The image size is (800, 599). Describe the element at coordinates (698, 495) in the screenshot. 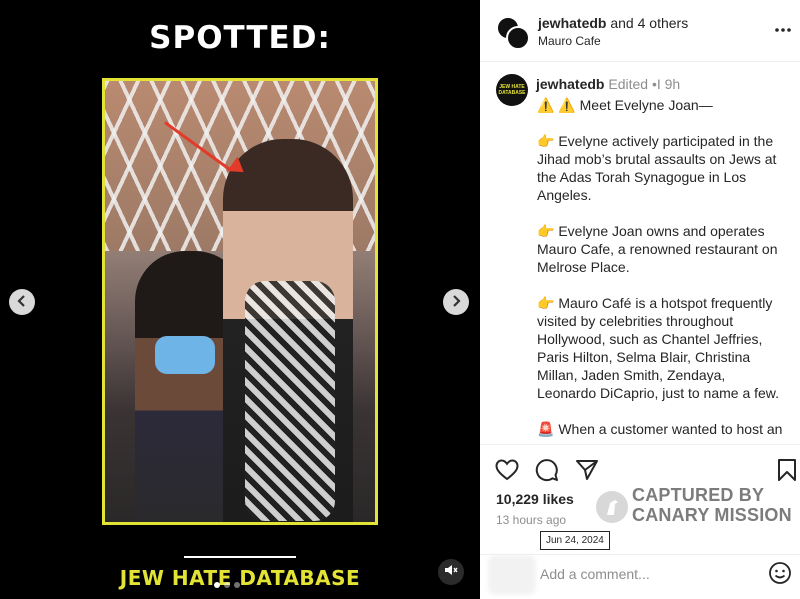

I see `watermark-line: CAPTURED BY` at that location.